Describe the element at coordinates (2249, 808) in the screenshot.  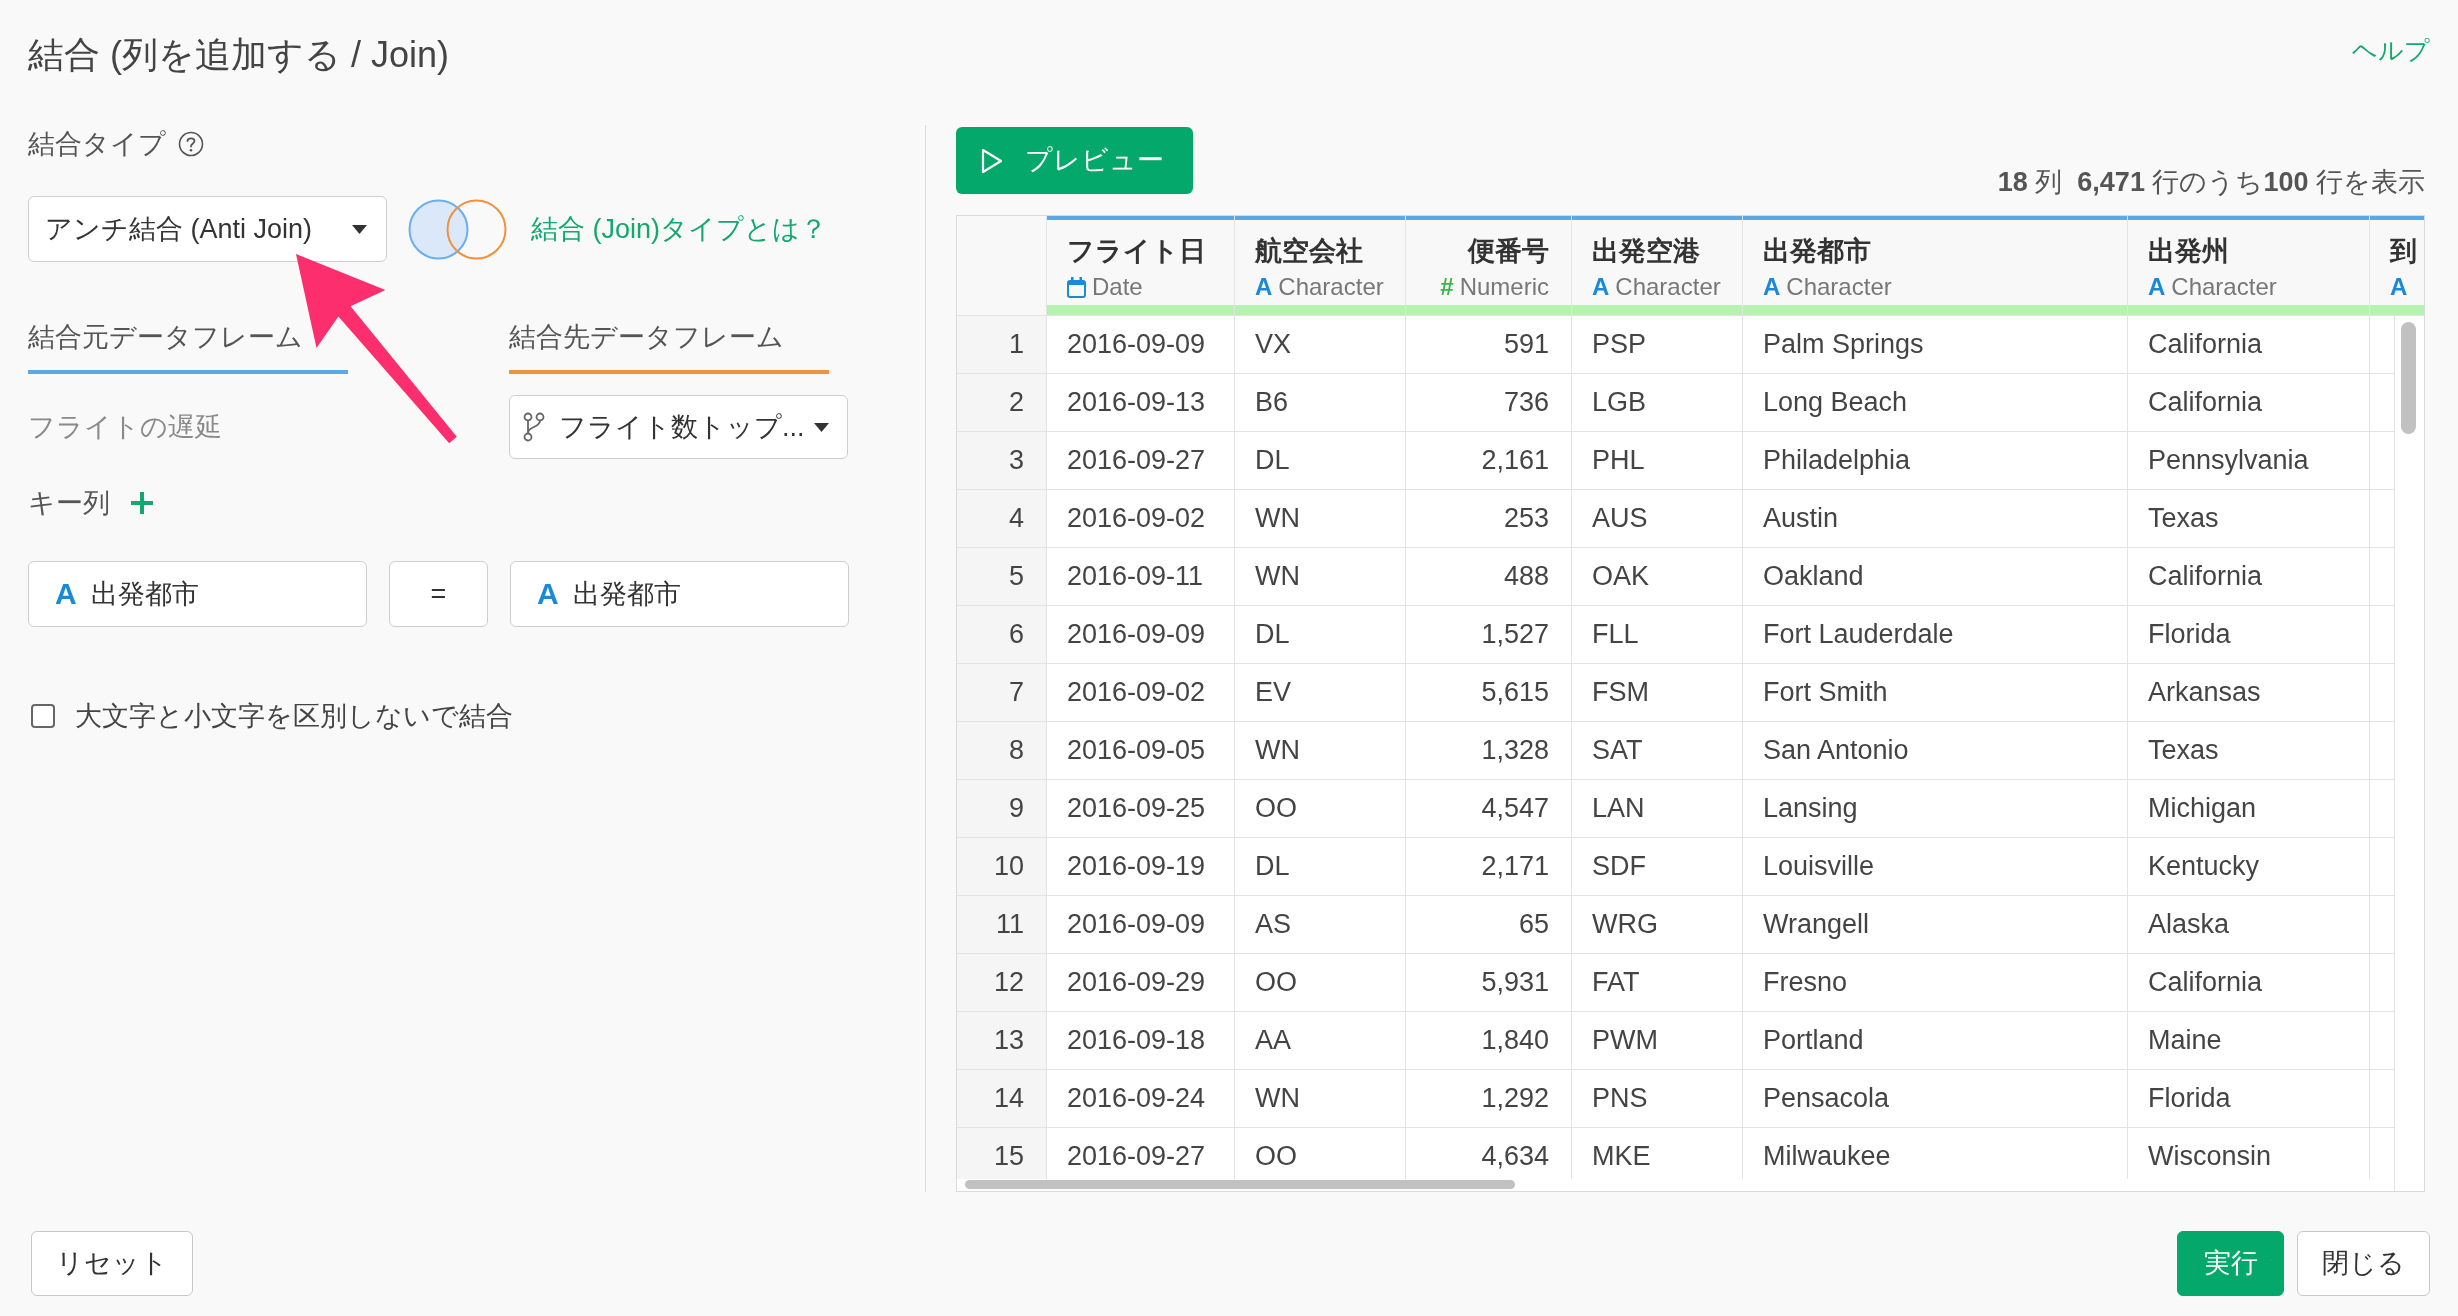
I see `table-cell: Michigan` at that location.